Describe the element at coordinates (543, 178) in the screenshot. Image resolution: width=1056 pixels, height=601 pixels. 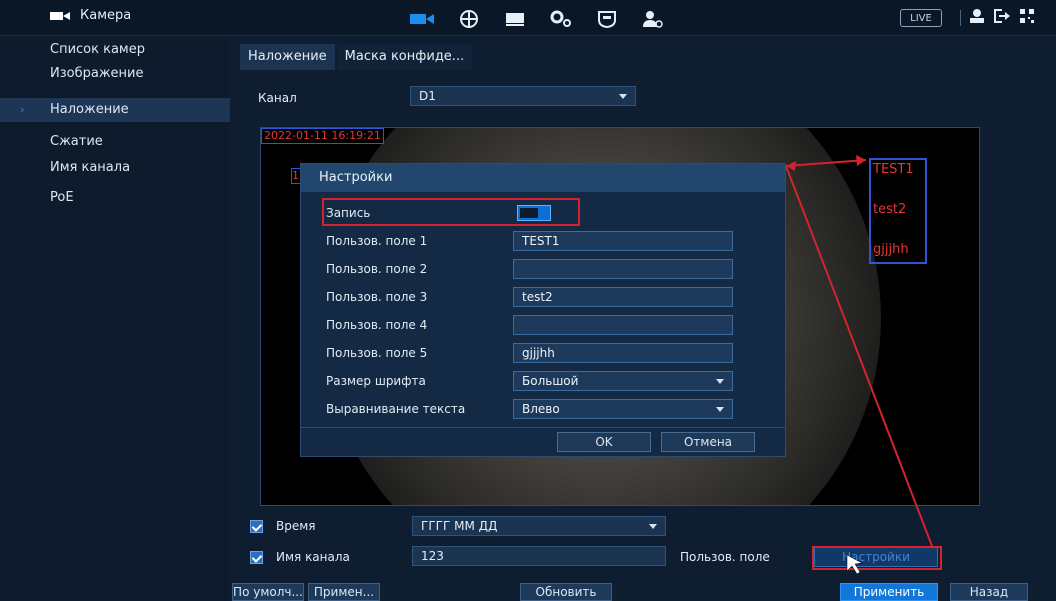
I see `dialog-title: Настройки` at that location.